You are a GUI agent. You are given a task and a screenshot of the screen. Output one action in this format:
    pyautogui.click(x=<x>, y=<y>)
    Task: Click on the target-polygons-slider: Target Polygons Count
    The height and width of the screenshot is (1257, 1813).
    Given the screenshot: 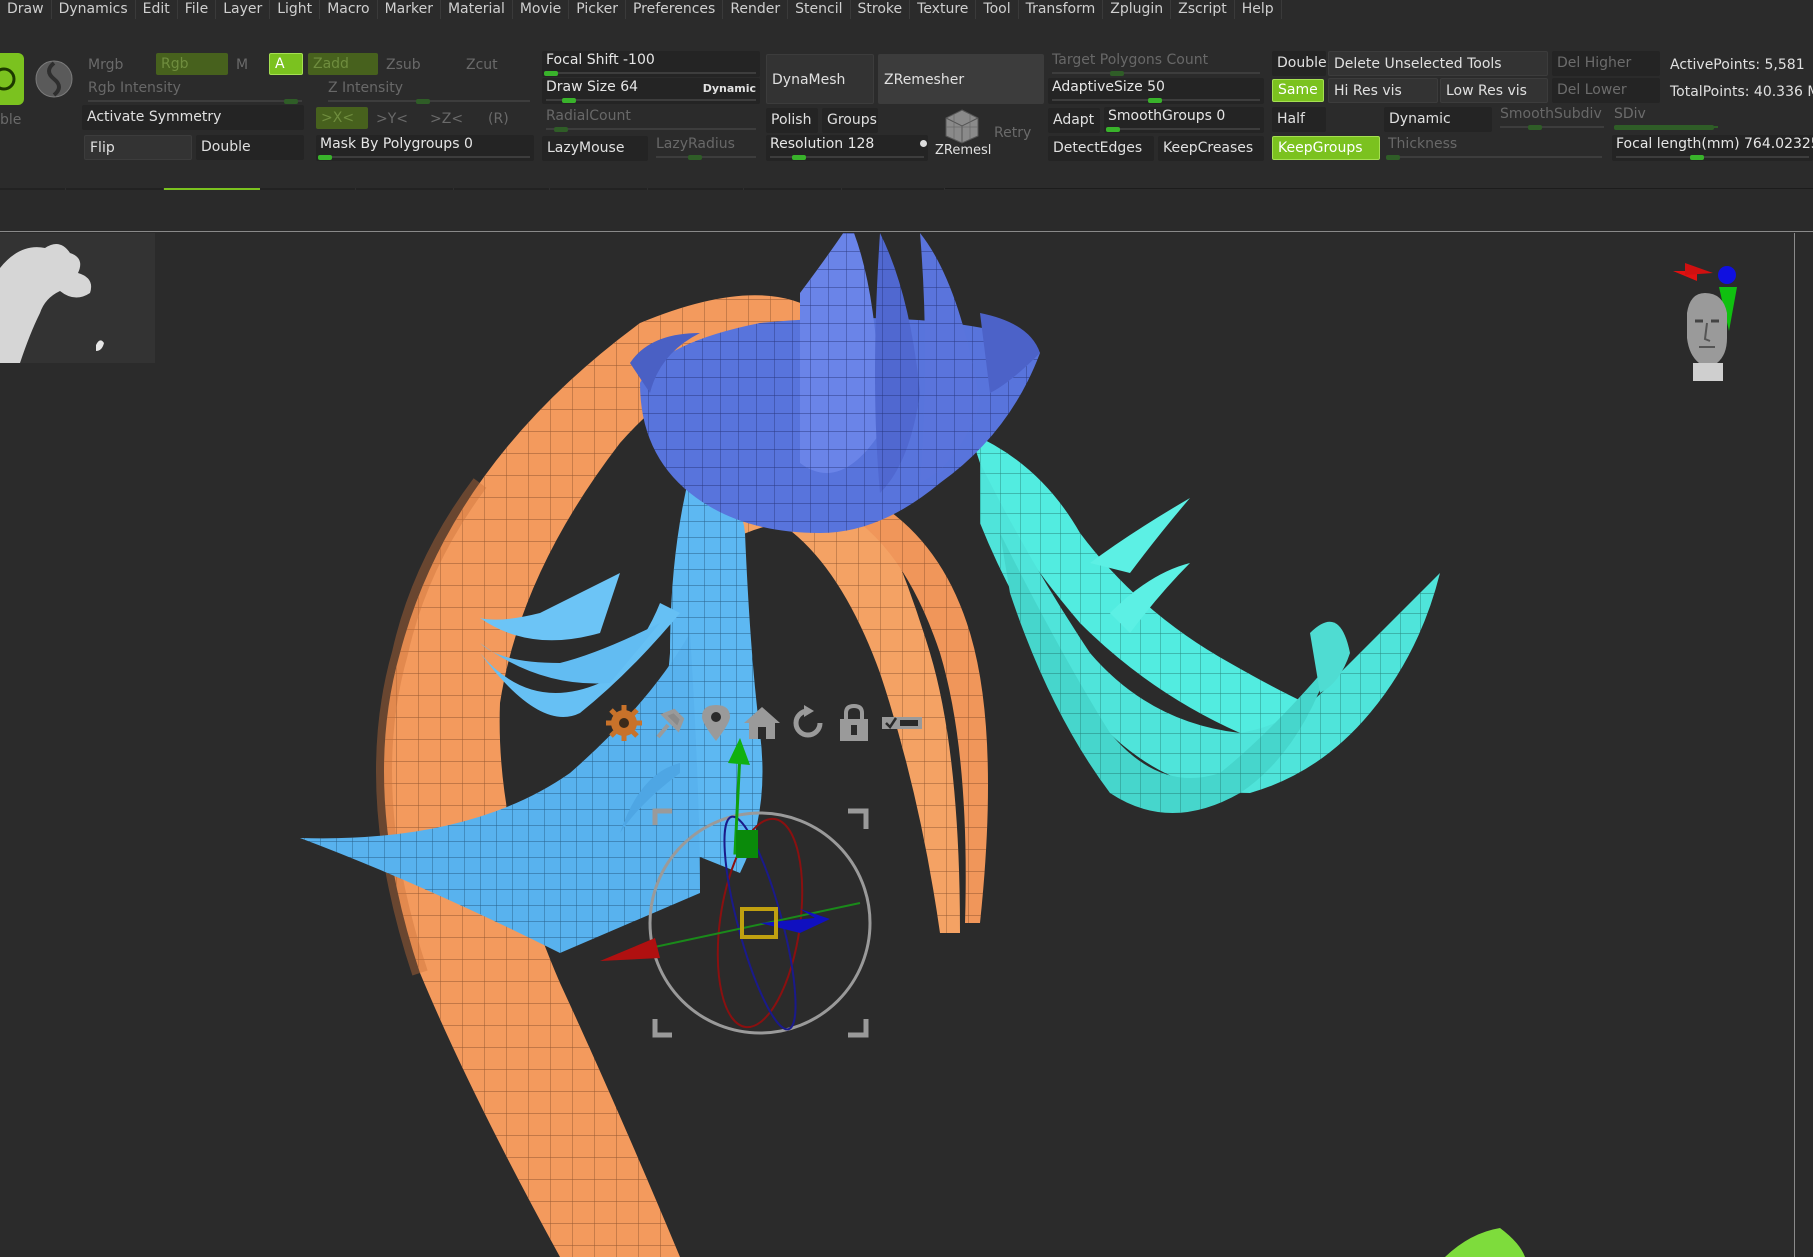 What is the action you would take?
    pyautogui.click(x=1156, y=64)
    